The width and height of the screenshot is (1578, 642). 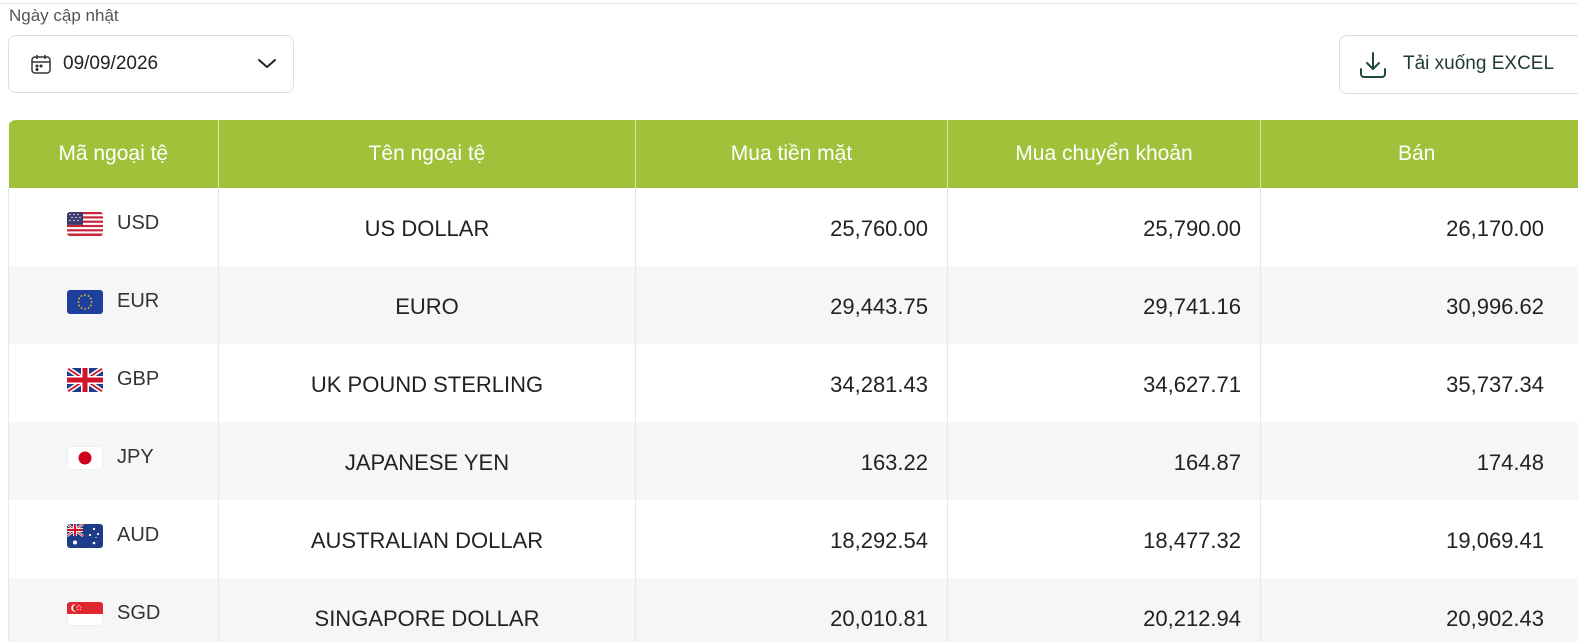 I want to click on cash-buy-rate: 29,443.75, so click(x=791, y=305).